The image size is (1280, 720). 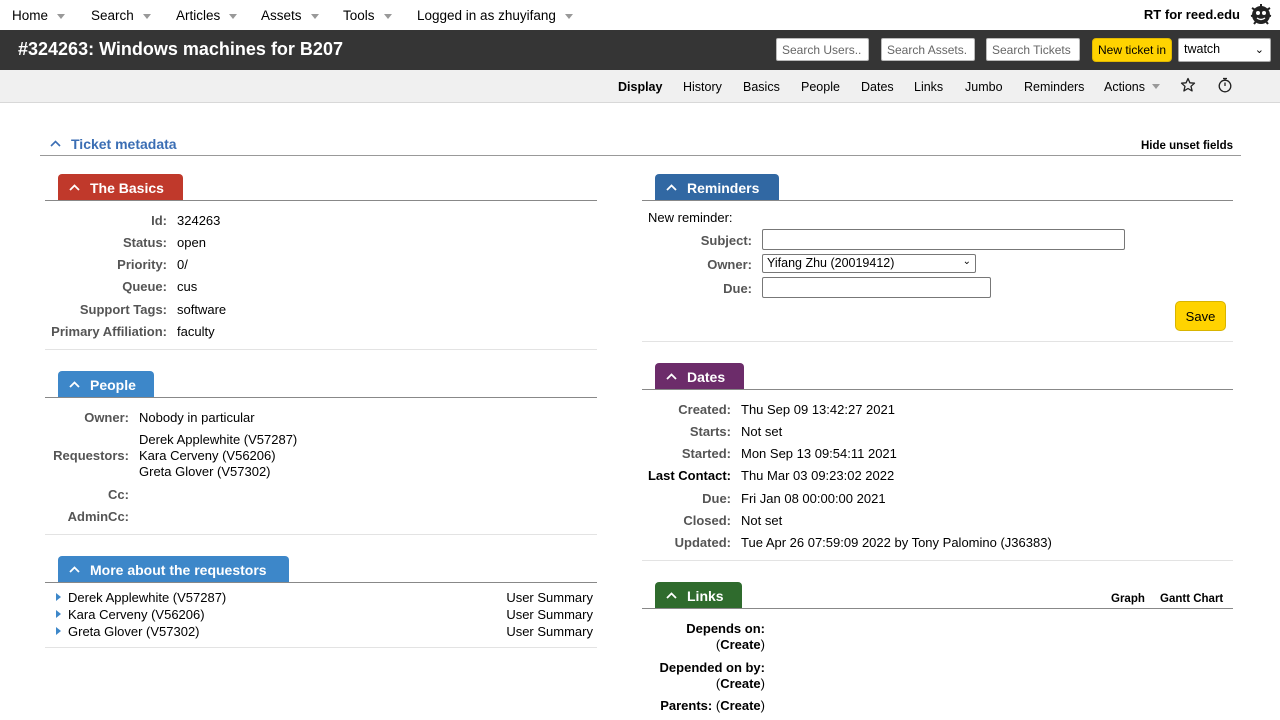 What do you see at coordinates (820, 87) in the screenshot?
I see `tab-people: People` at bounding box center [820, 87].